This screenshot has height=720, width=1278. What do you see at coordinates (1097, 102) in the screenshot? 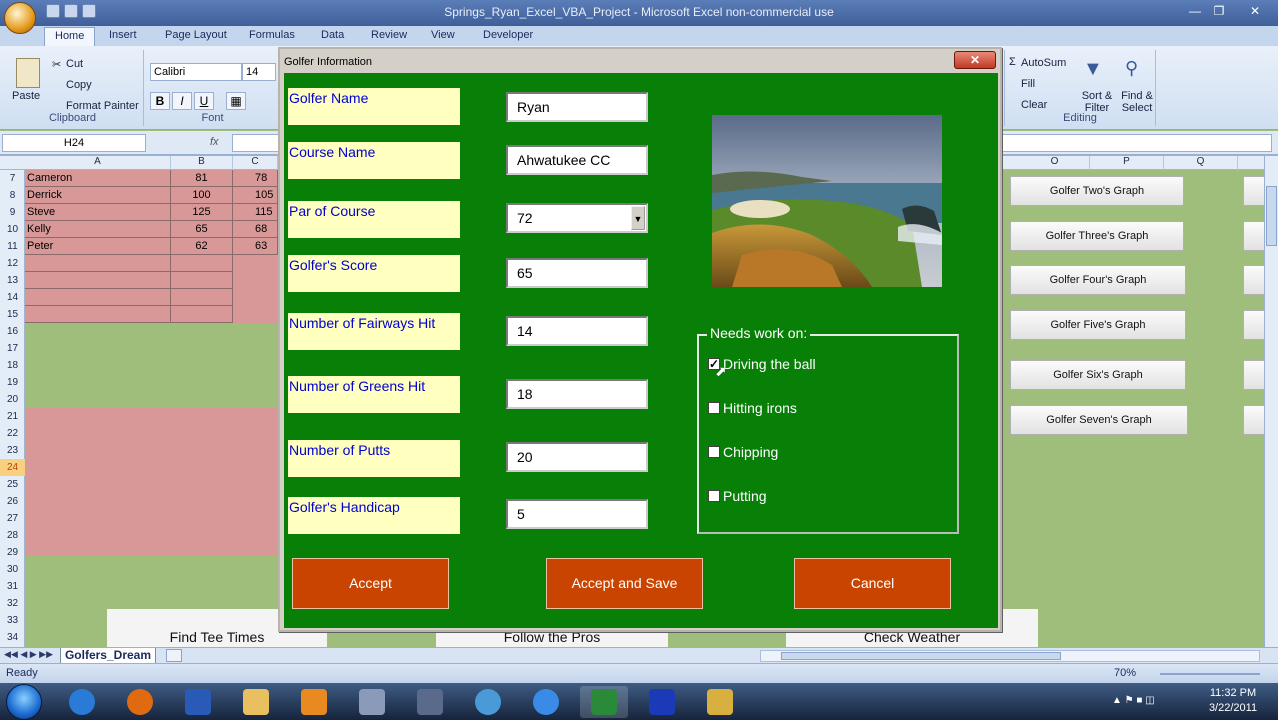
I see `sort-filter-button: Sort & Filter` at bounding box center [1097, 102].